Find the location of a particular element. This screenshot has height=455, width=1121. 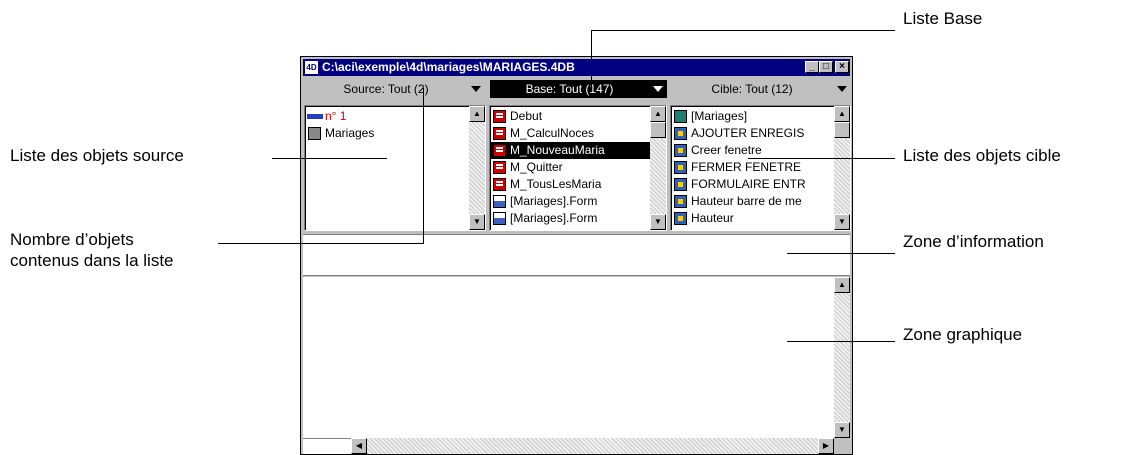

callout-target-list: Liste des objets cible is located at coordinates (982, 155).